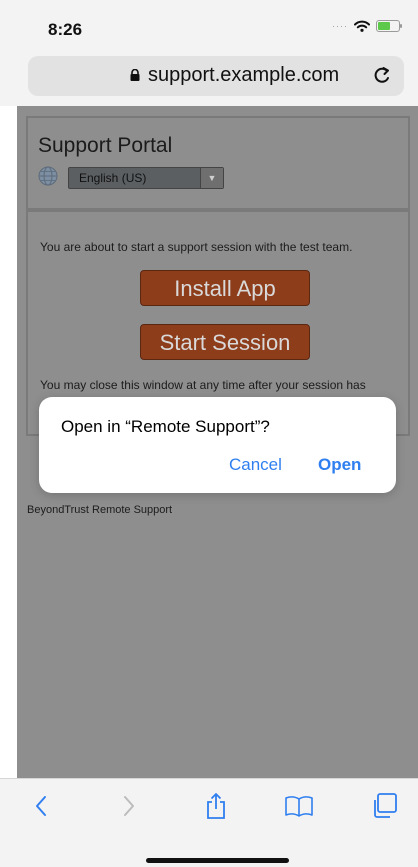 Image resolution: width=418 pixels, height=867 pixels. What do you see at coordinates (65, 29) in the screenshot?
I see `status-time: 8:26` at bounding box center [65, 29].